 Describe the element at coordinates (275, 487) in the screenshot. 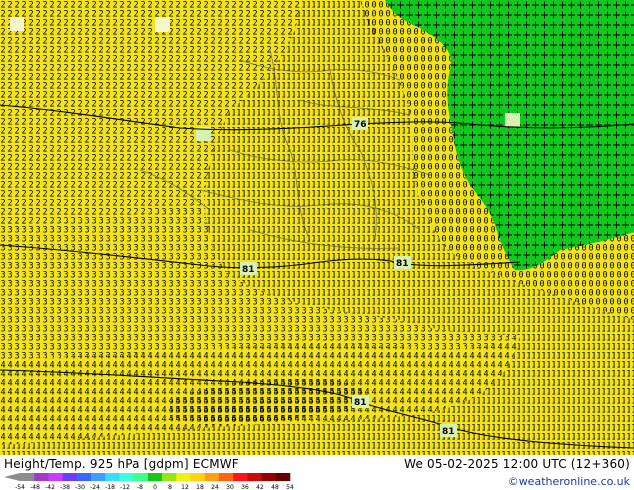

I see `legend-tick: 48` at that location.